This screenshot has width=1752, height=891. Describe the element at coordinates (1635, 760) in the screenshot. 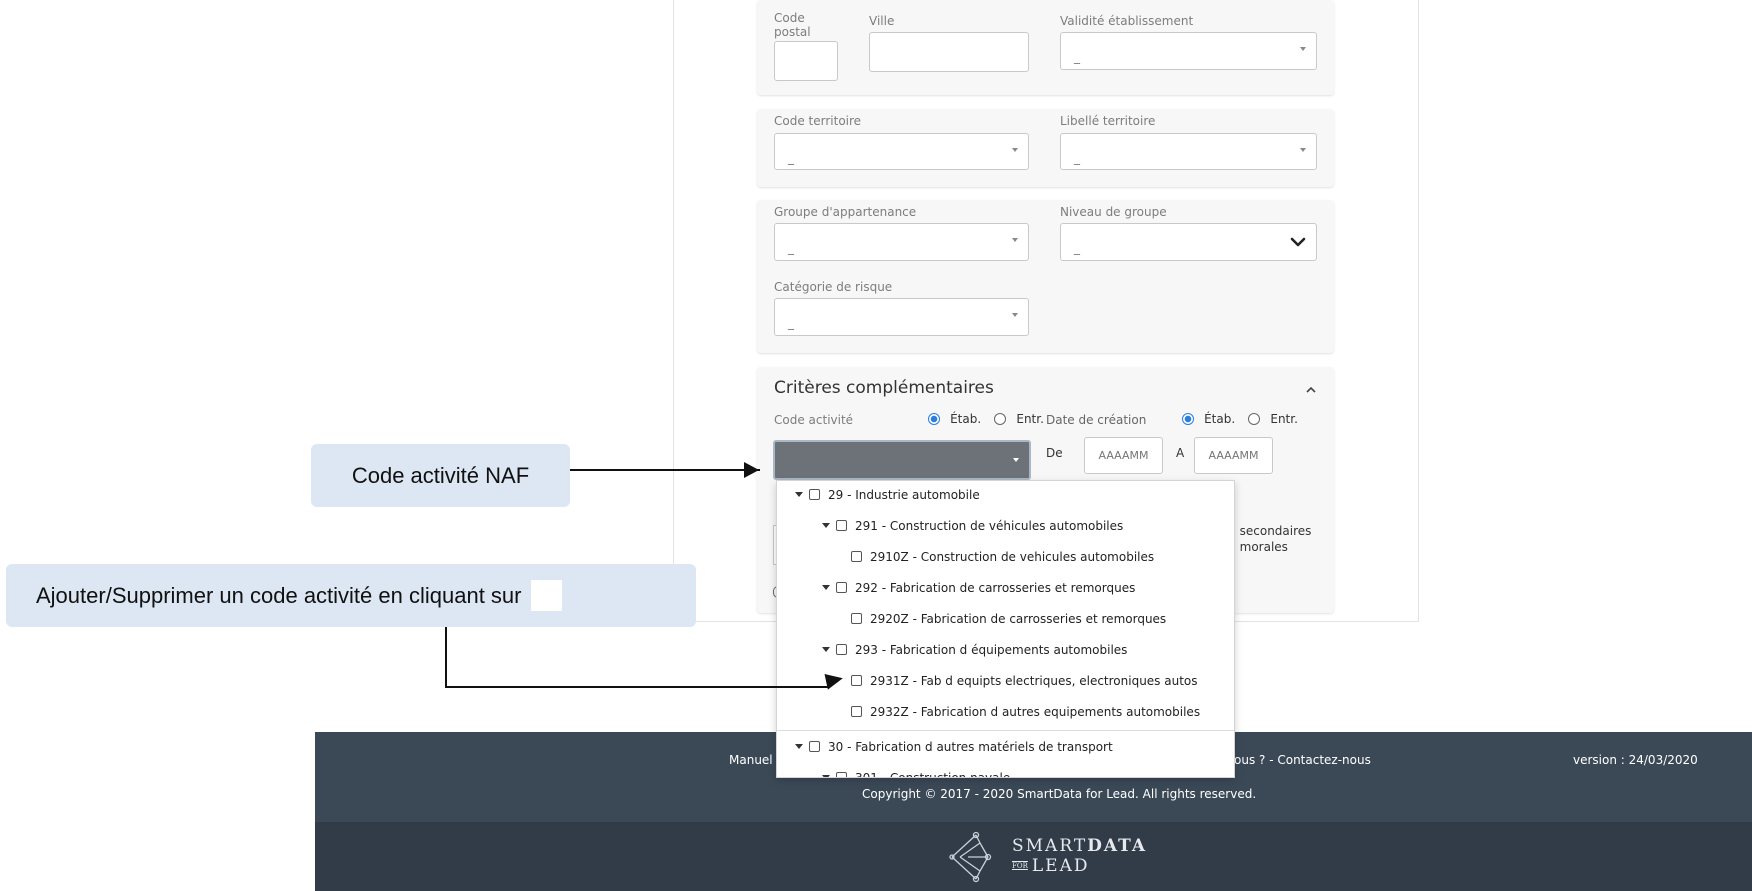

I see `footer-version: version : 24/03/2020` at that location.